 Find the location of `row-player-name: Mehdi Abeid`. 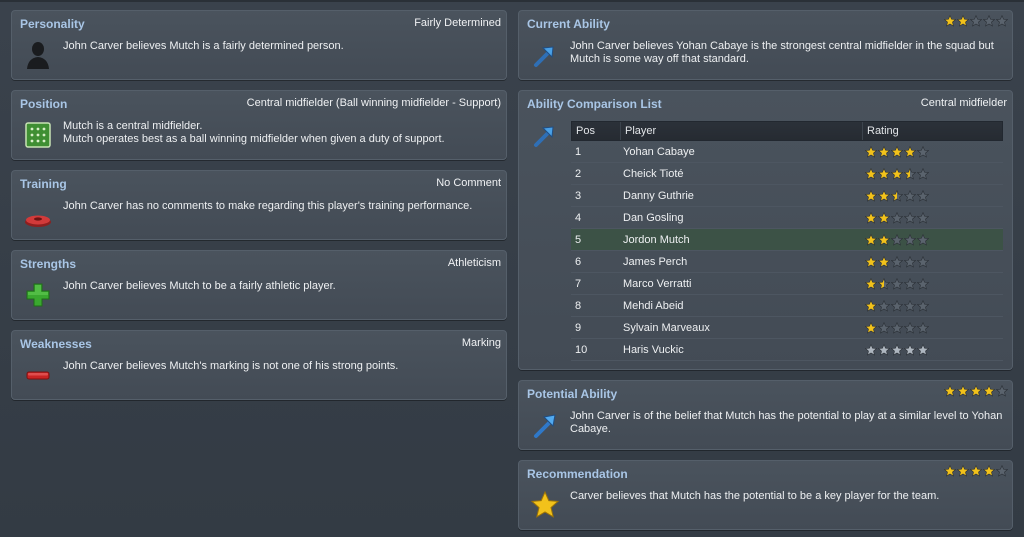

row-player-name: Mehdi Abeid is located at coordinates (740, 306).